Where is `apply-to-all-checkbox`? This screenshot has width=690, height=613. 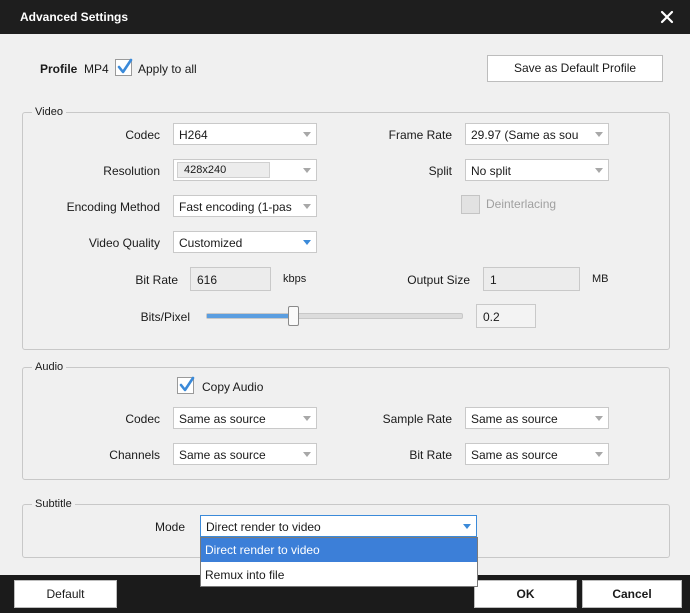
apply-to-all-checkbox is located at coordinates (124, 67).